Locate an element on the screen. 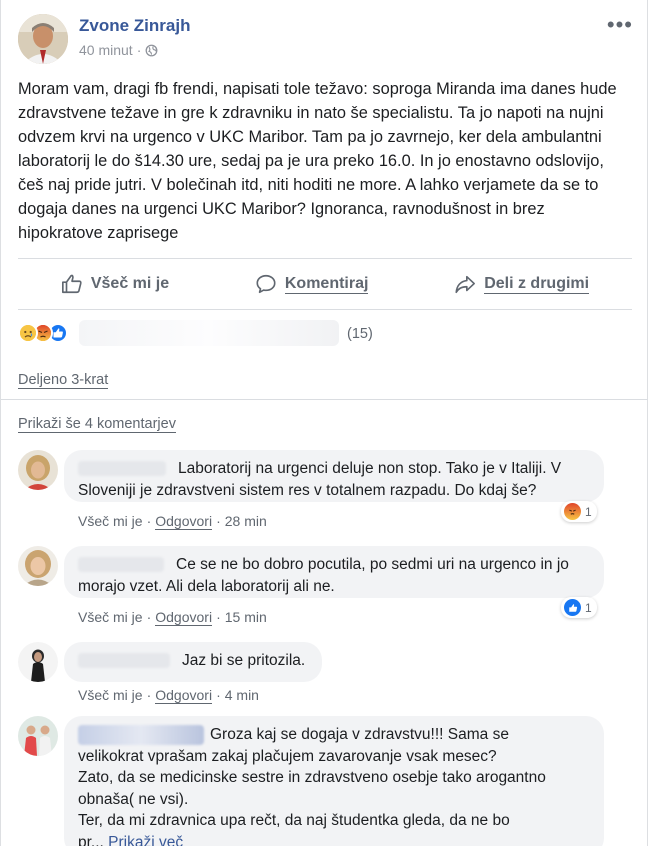 Image resolution: width=648 pixels, height=846 pixels. like-reaction-icon is located at coordinates (572, 607).